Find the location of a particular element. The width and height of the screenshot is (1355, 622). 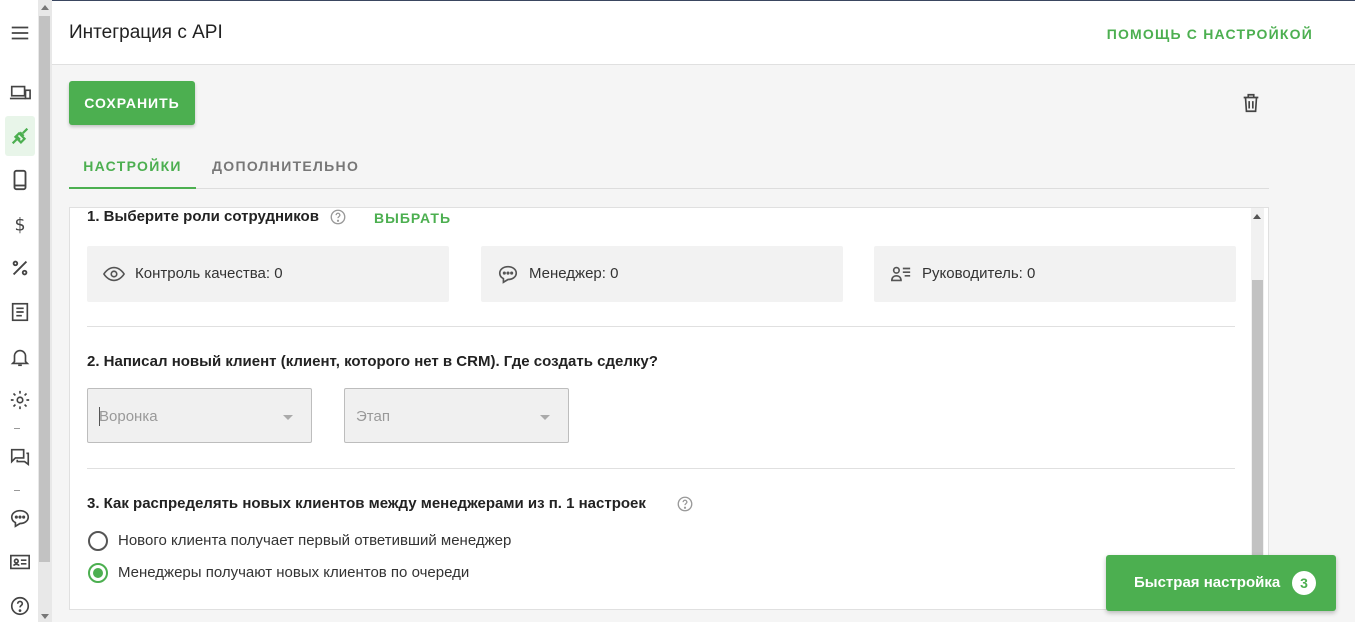

scroll-down-arrow is located at coordinates (45, 616).